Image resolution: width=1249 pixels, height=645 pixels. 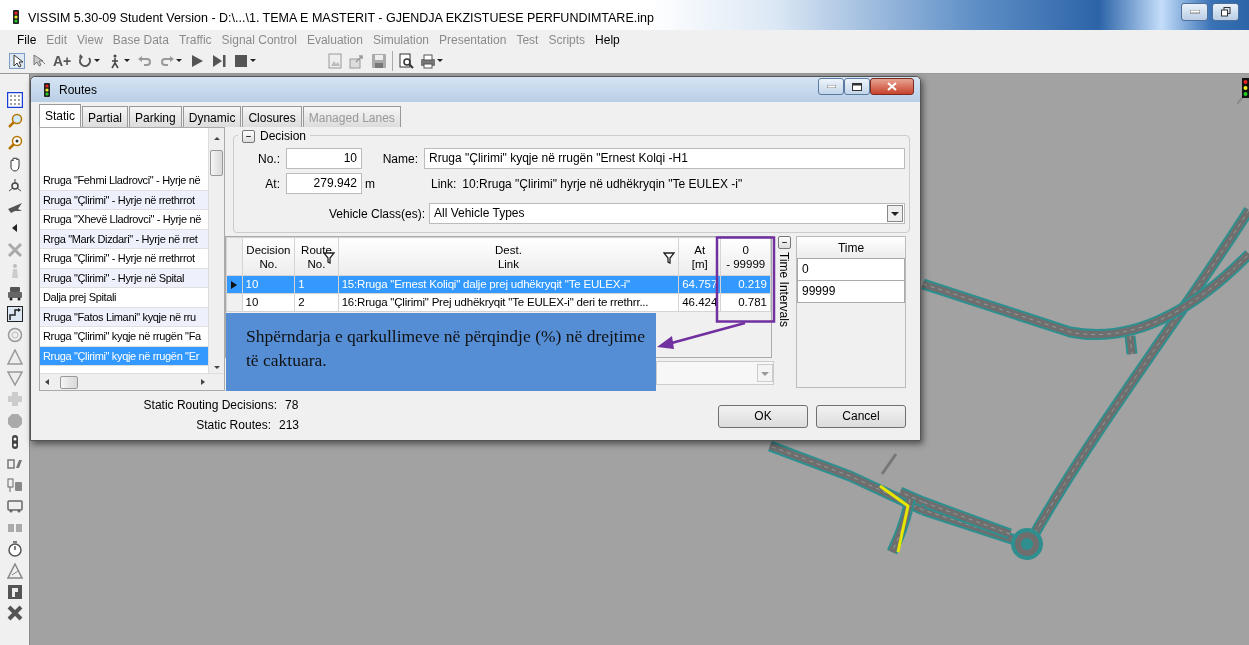 I want to click on bus-icon, so click(x=14, y=506).